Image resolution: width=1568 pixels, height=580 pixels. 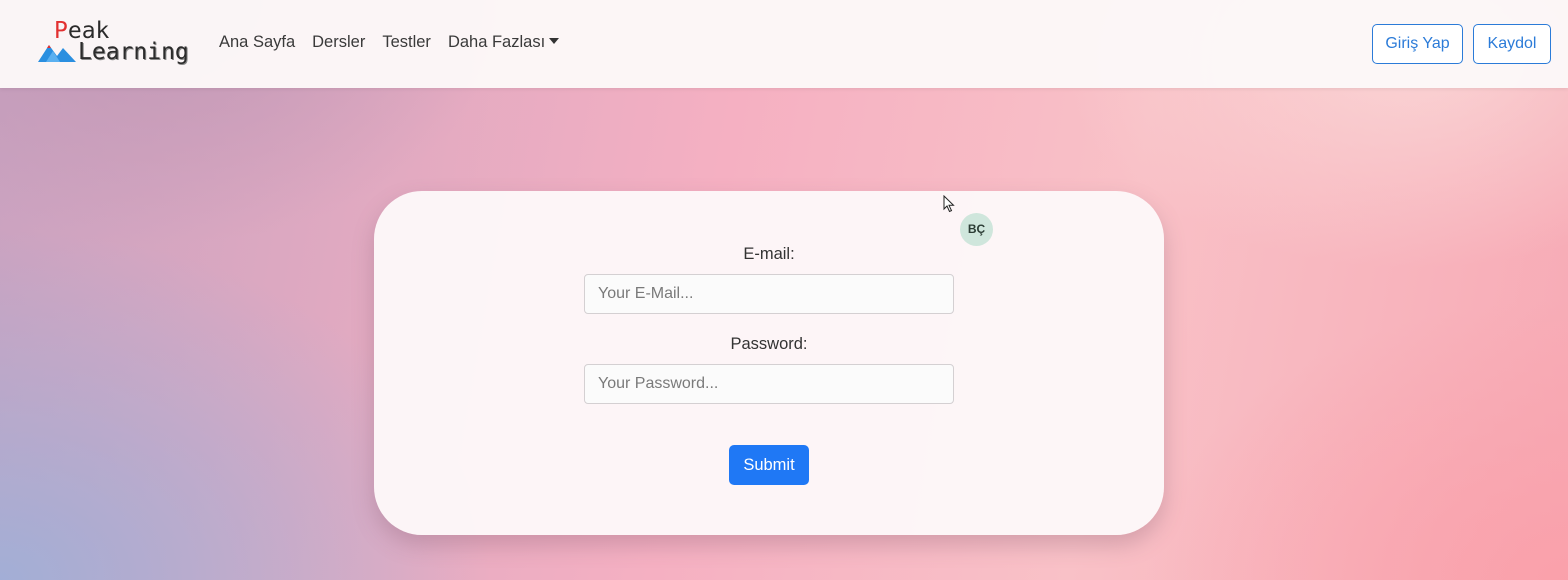 I want to click on nav-link-tests: Testler, so click(x=406, y=42).